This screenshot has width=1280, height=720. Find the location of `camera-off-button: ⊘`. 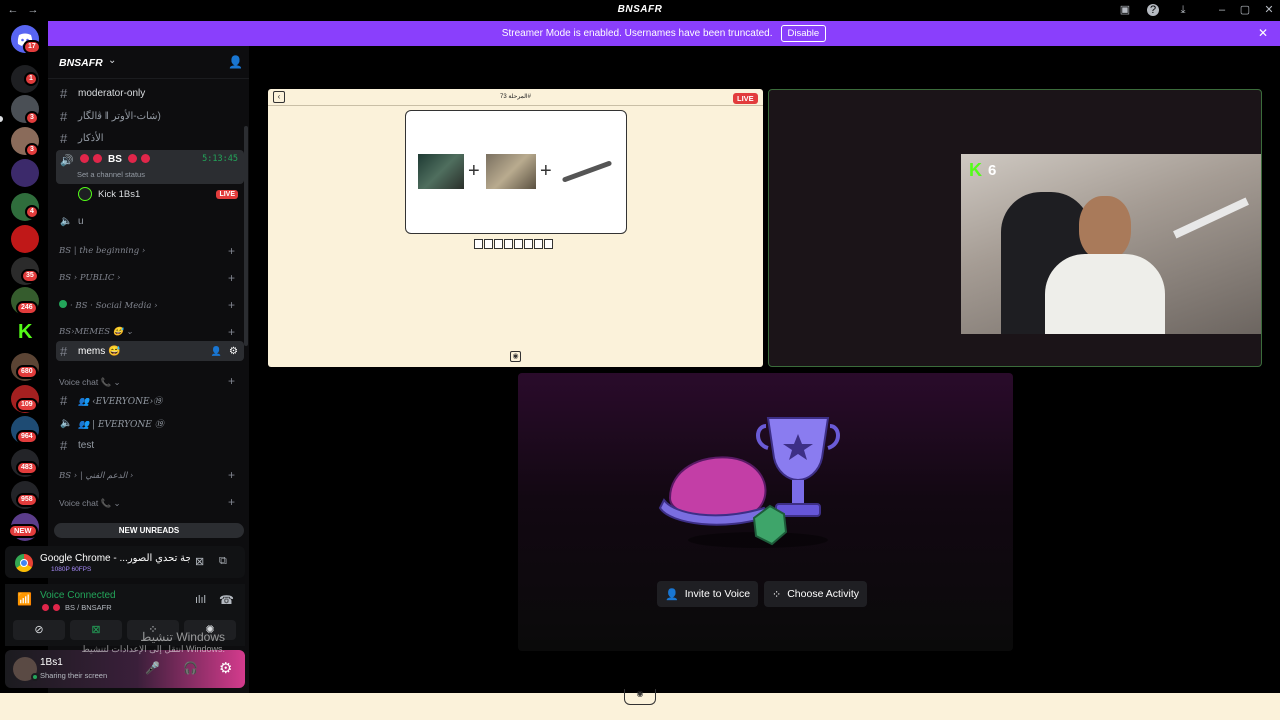

camera-off-button: ⊘ is located at coordinates (39, 630).